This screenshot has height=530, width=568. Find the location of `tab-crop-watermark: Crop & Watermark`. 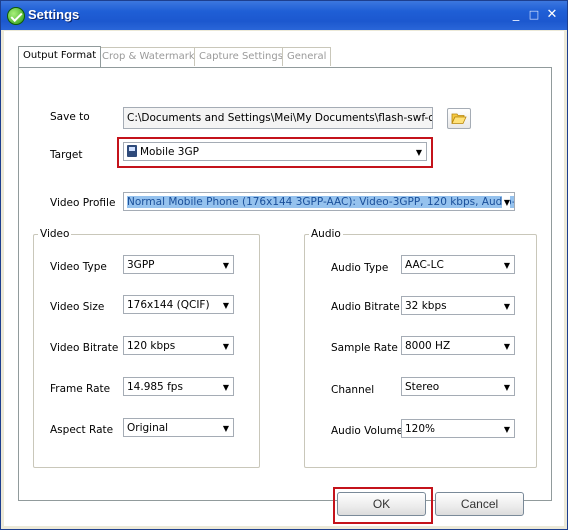

tab-crop-watermark: Crop & Watermark is located at coordinates (148, 56).